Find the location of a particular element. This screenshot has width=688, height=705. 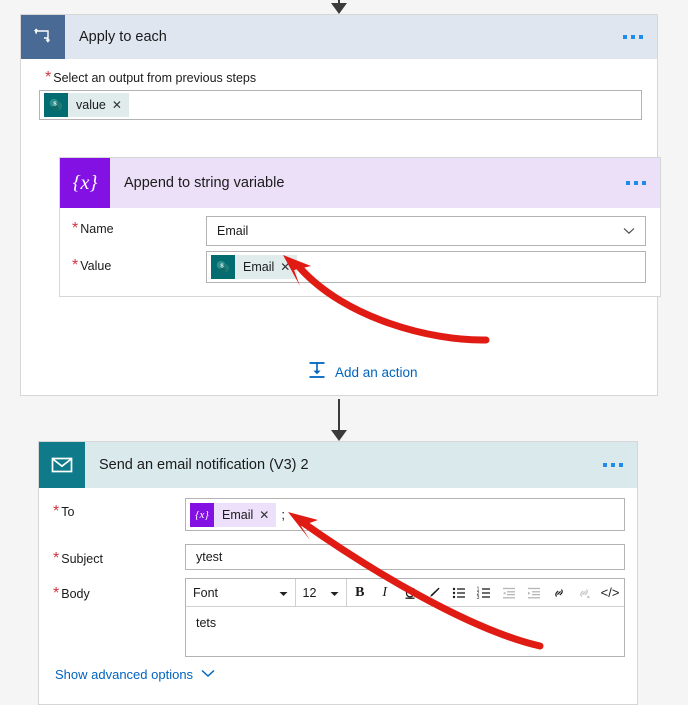

body-label-row: * Body is located at coordinates (71, 594).